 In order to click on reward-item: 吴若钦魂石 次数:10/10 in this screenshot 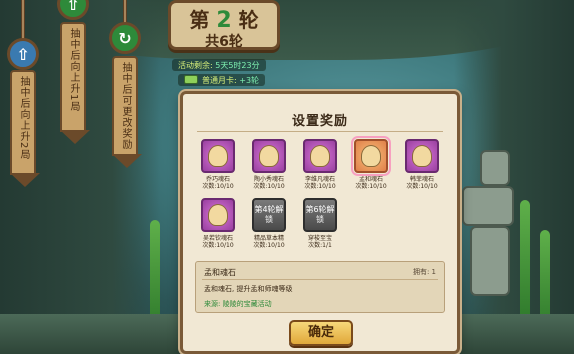, I will do `click(218, 226)`.